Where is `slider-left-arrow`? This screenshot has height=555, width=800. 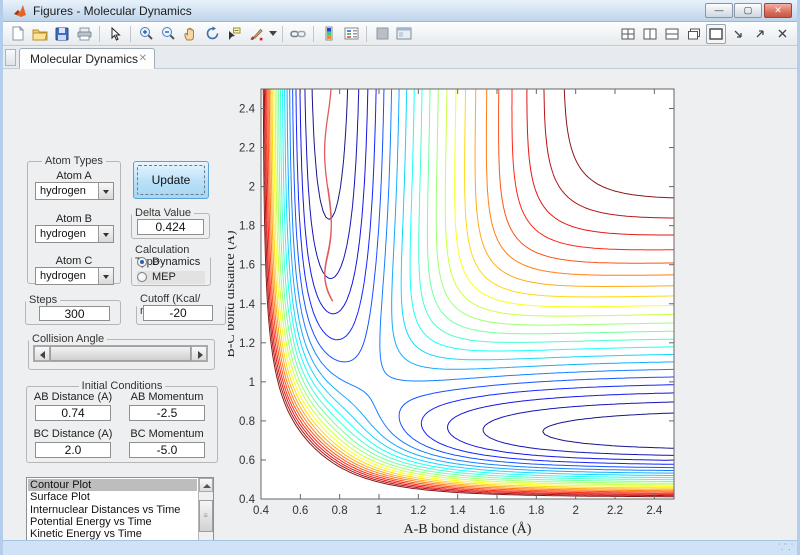
slider-left-arrow is located at coordinates (42, 353).